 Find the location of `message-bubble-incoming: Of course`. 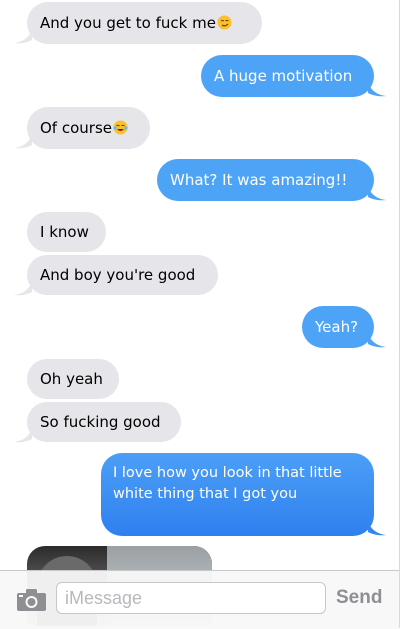

message-bubble-incoming: Of course is located at coordinates (88, 128).